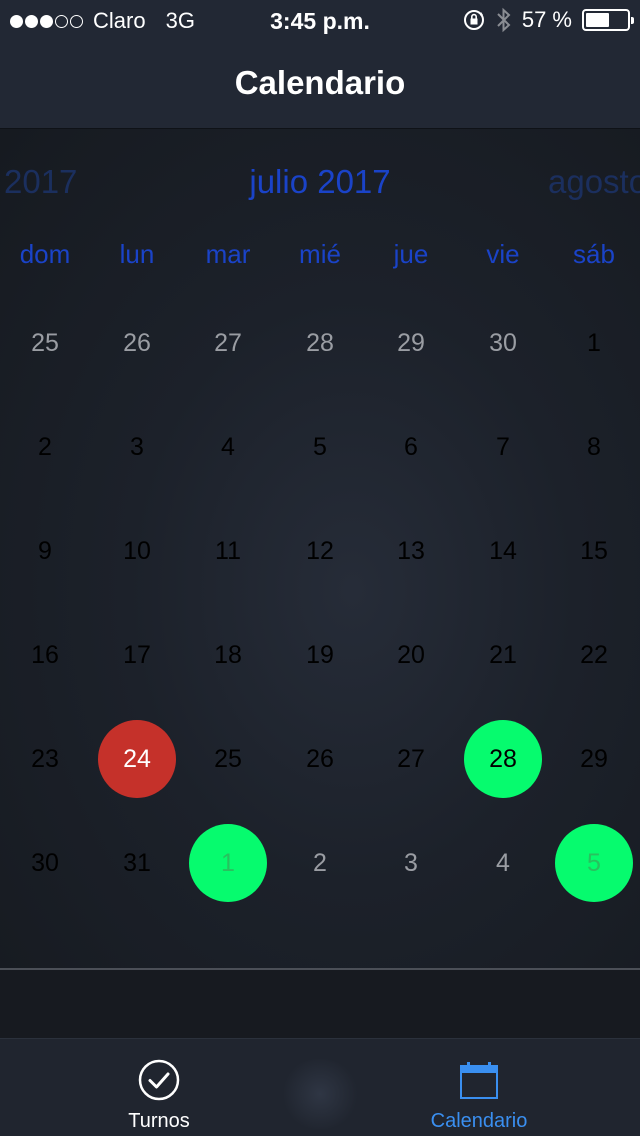 This screenshot has width=640, height=1136. What do you see at coordinates (320, 20) in the screenshot?
I see `status-bar: Claro 3G 3:45 p.m. 57 %` at bounding box center [320, 20].